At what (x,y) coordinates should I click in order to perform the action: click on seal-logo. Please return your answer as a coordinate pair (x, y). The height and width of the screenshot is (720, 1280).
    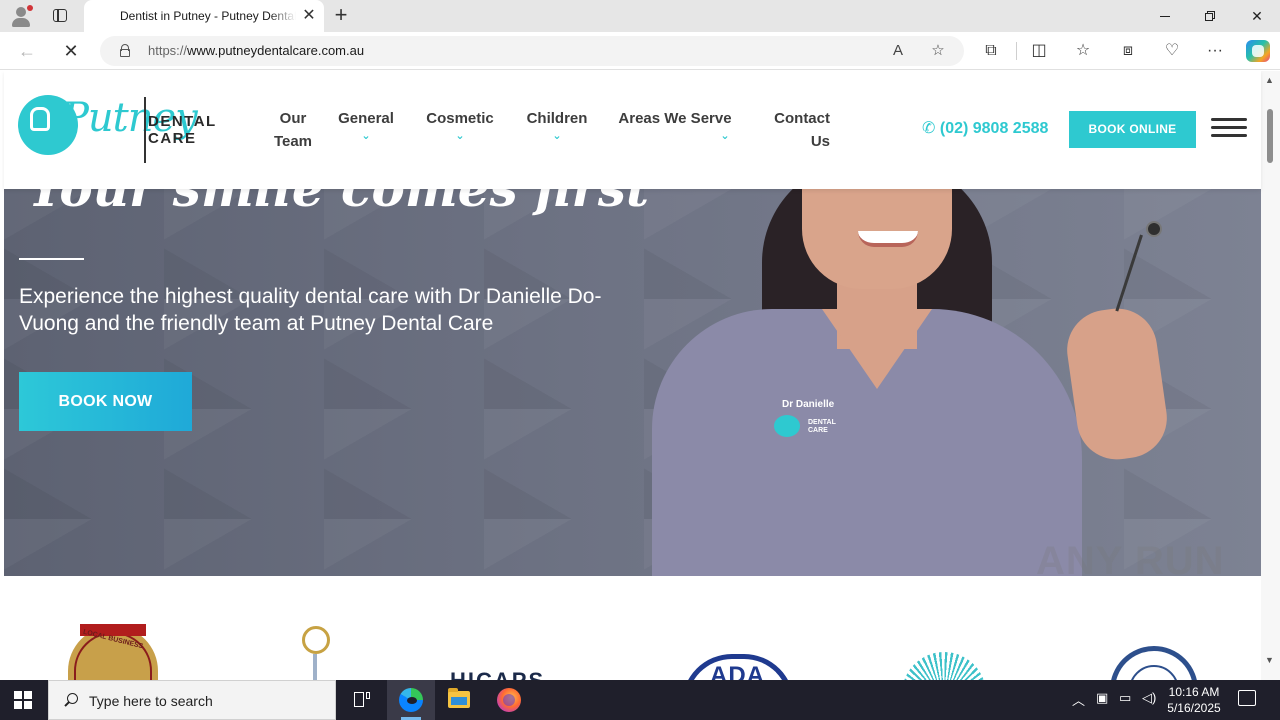
    Looking at the image, I should click on (1154, 663).